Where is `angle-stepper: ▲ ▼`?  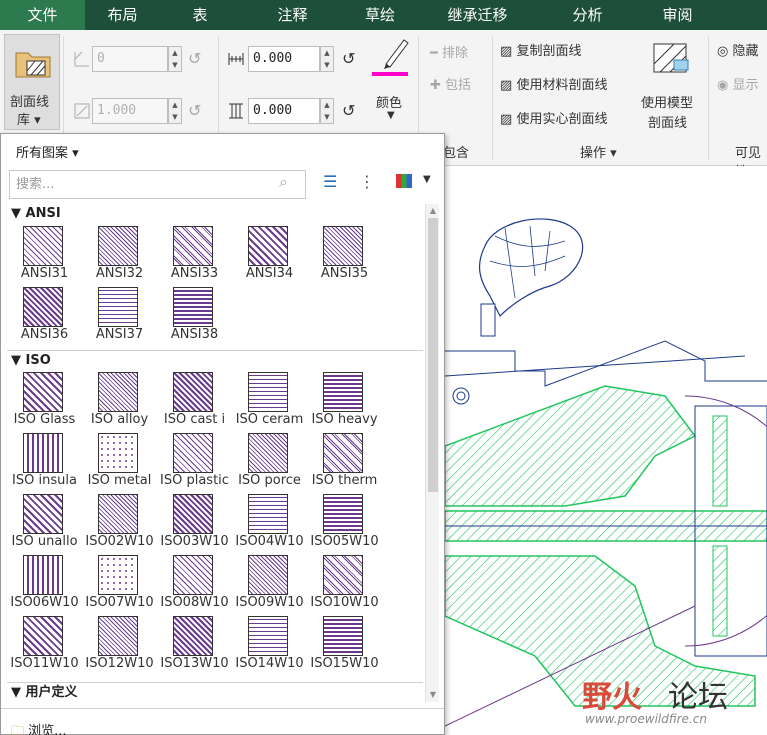
angle-stepper: ▲ ▼ is located at coordinates (175, 59).